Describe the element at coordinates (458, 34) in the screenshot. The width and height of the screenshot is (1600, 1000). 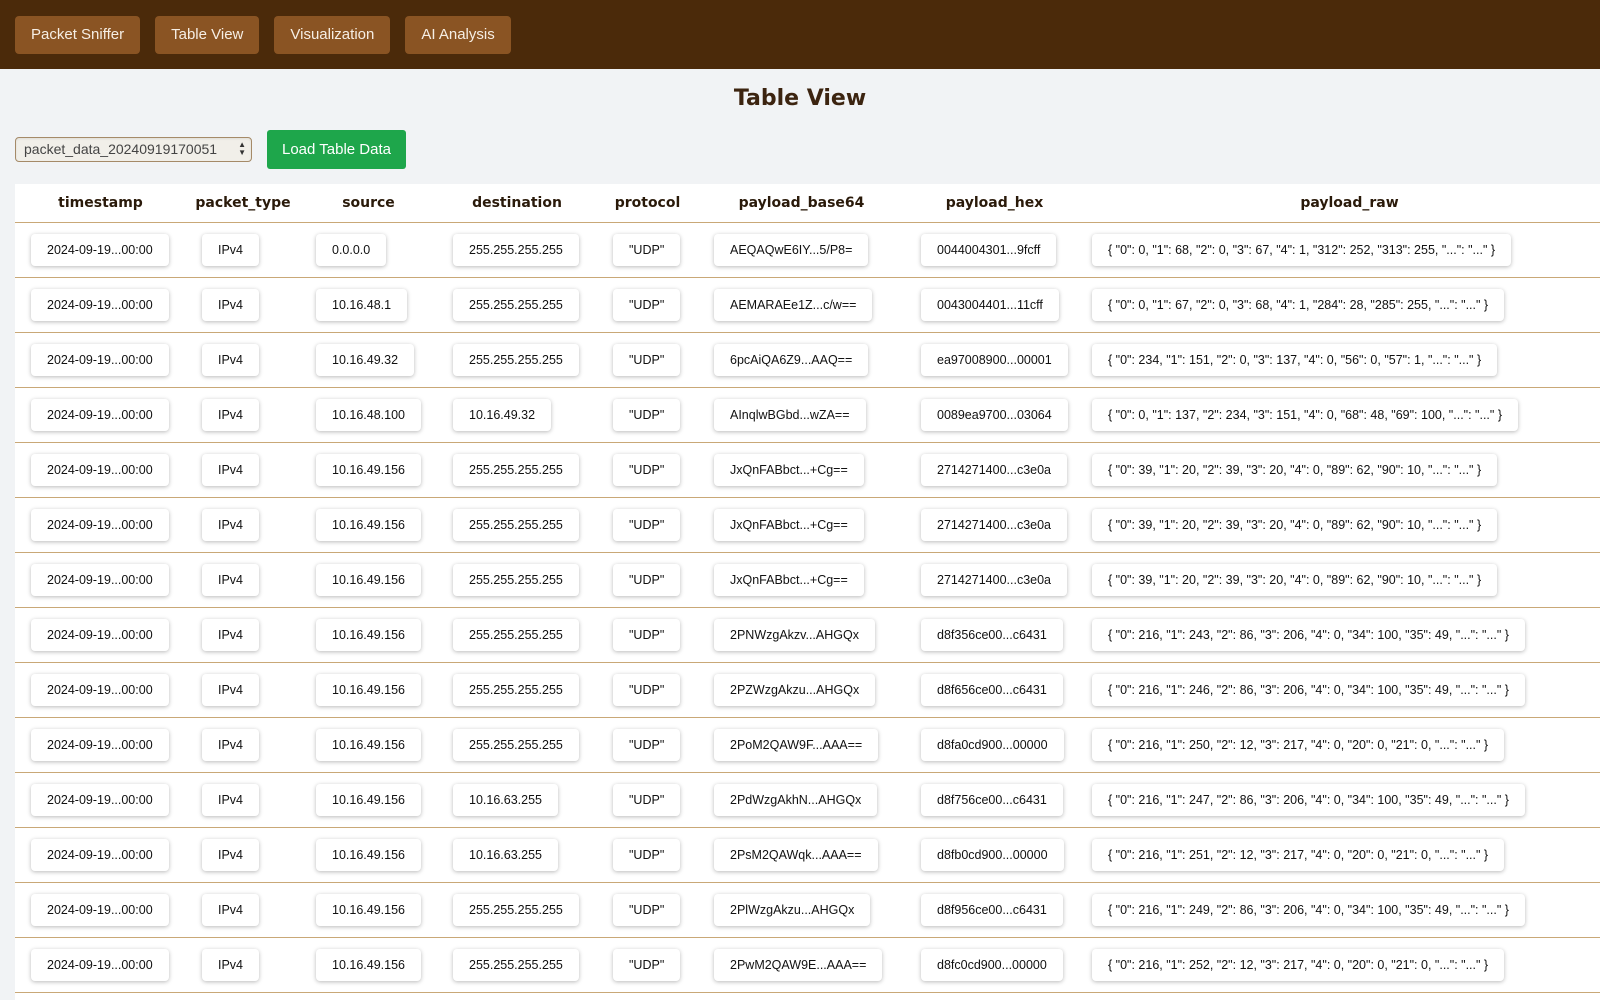
I see `tab-ai-analysis: AI Analysis` at that location.